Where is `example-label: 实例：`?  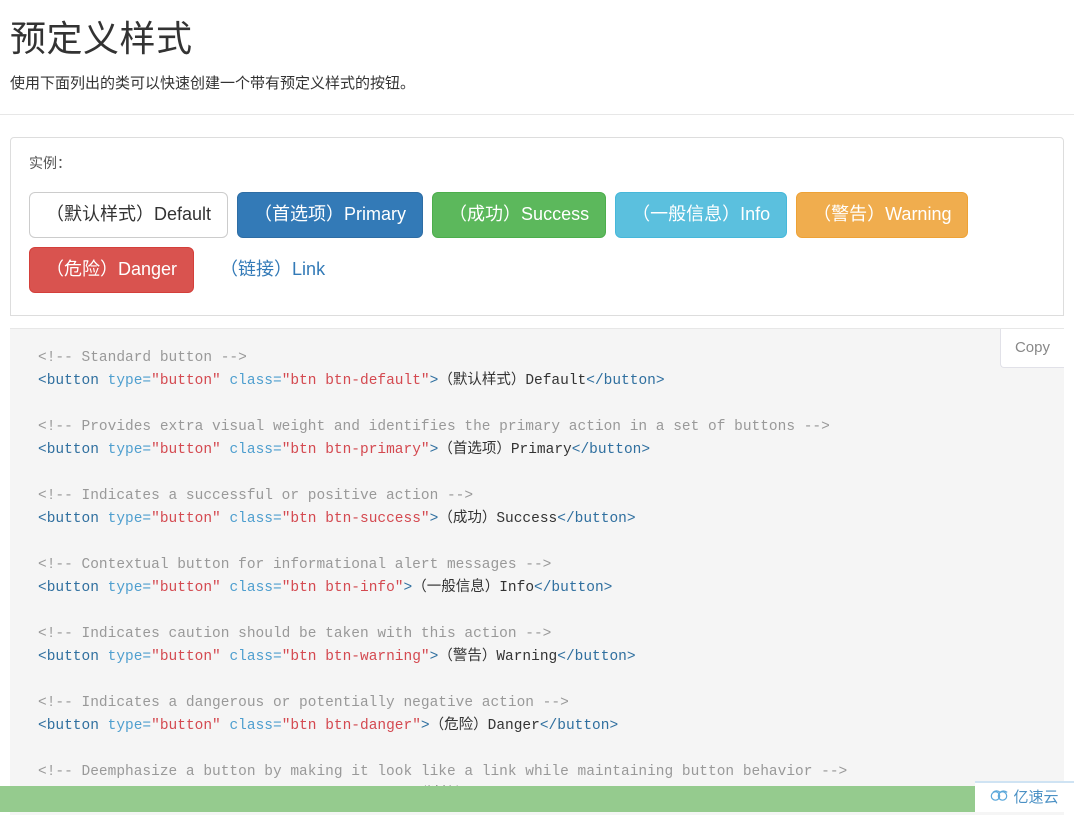
example-label: 实例： is located at coordinates (50, 162).